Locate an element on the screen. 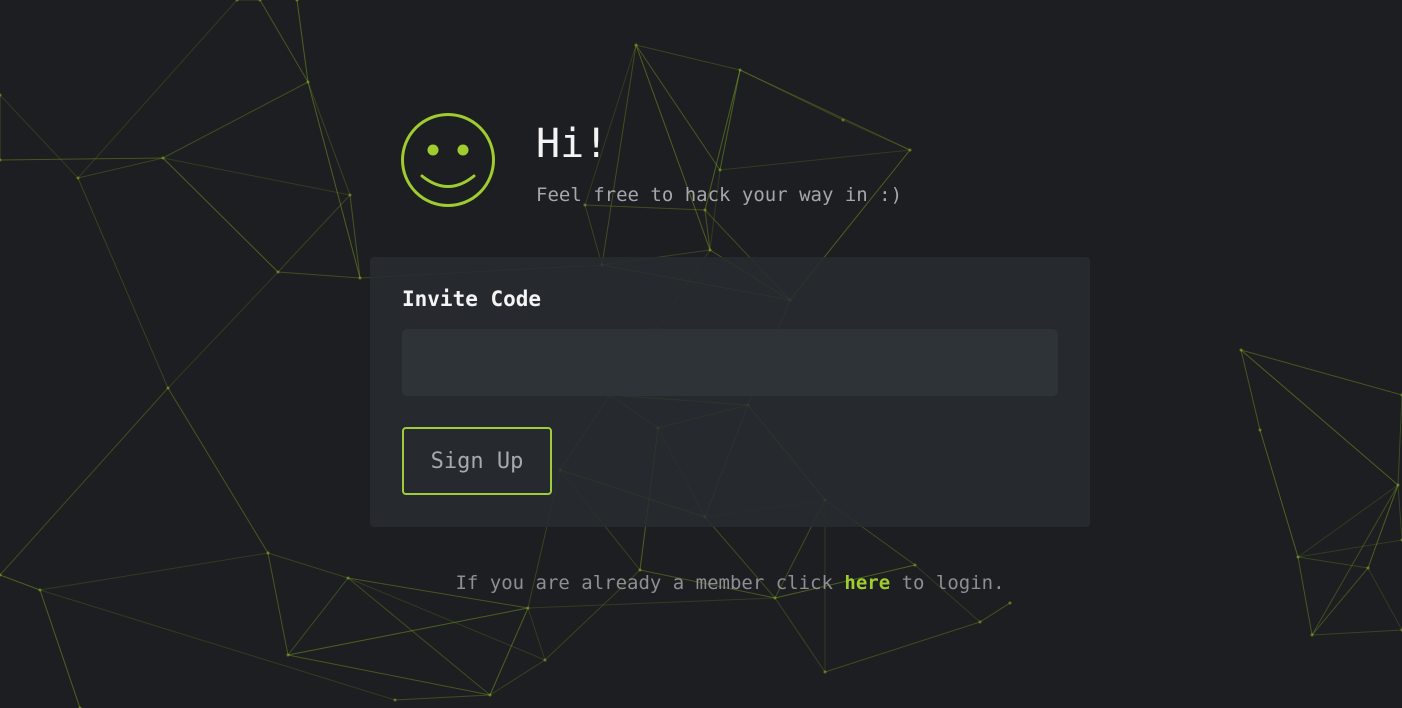 Image resolution: width=1402 pixels, height=708 pixels. login-prompt-prefix: If you are already a member click is located at coordinates (650, 583).